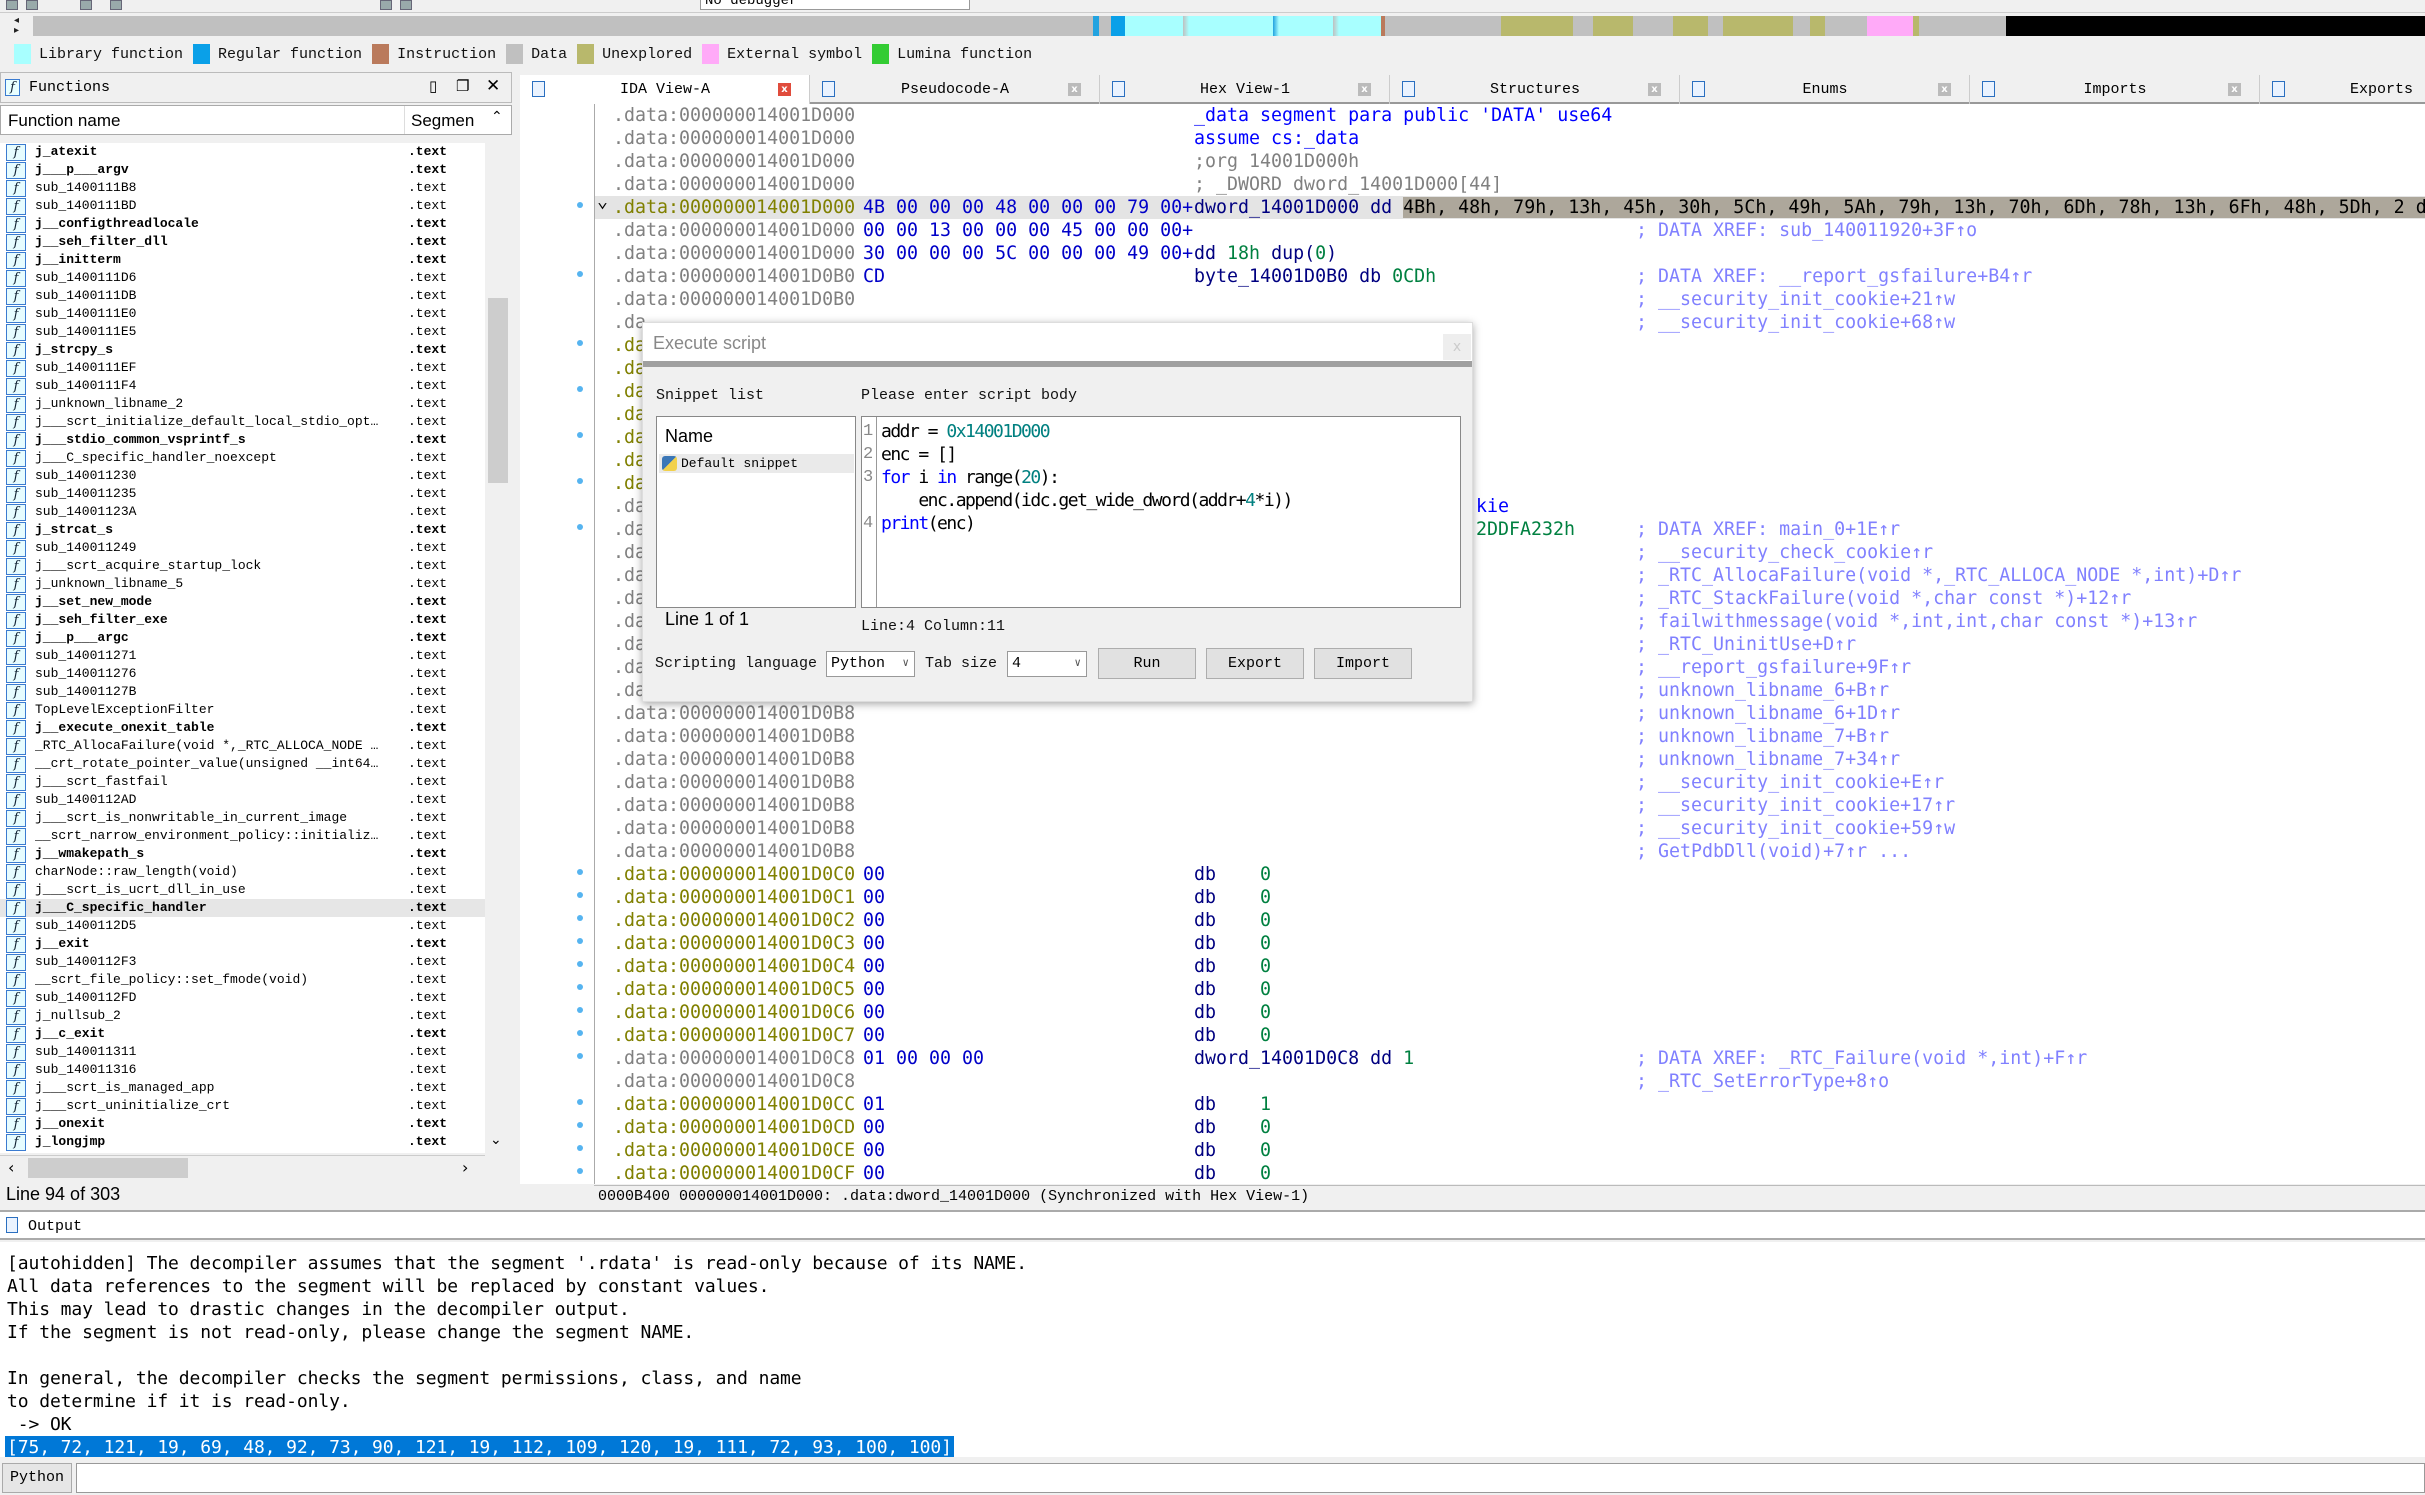 This screenshot has width=2425, height=1495. Describe the element at coordinates (242, 872) in the screenshot. I see `function-row: f charNode::raw_length(void) .text` at that location.